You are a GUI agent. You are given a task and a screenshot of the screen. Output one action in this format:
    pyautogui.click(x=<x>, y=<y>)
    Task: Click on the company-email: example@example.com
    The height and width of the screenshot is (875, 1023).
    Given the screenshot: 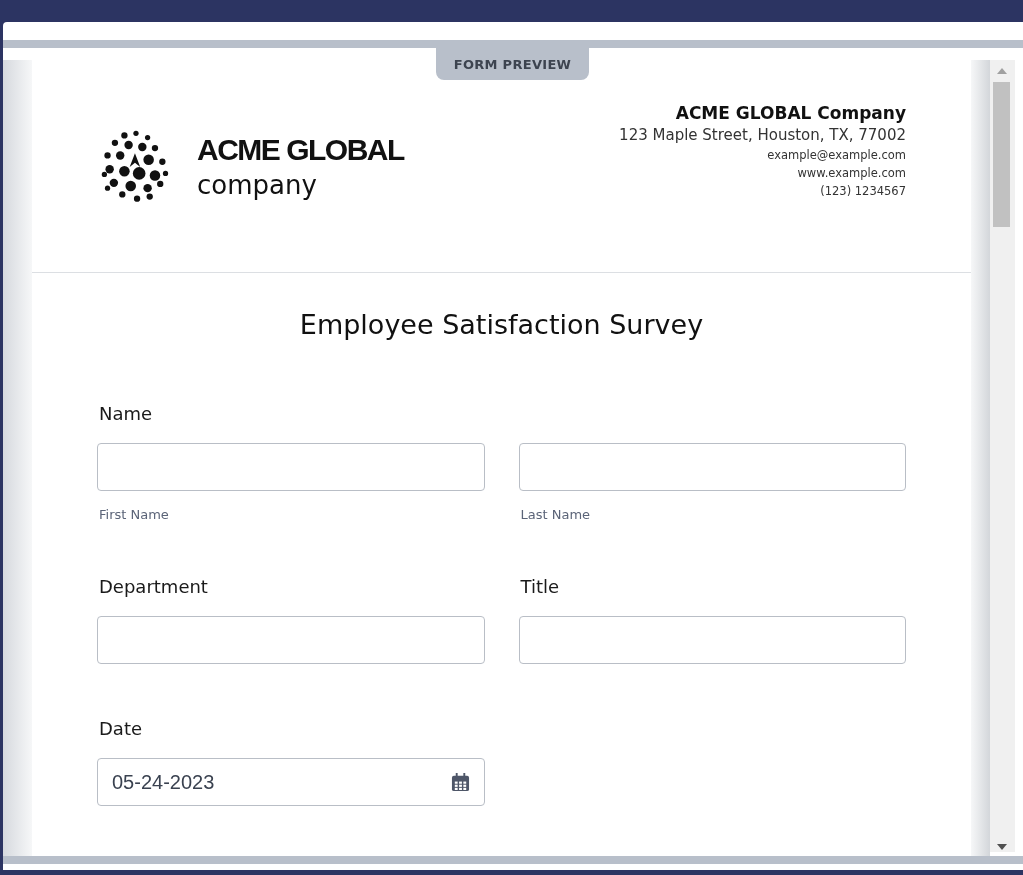 What is the action you would take?
    pyautogui.click(x=836, y=155)
    